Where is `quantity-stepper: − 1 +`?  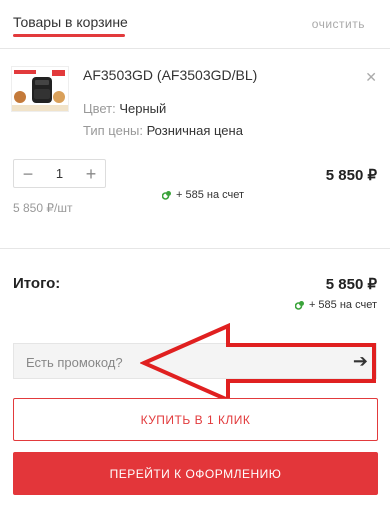 quantity-stepper: − 1 + is located at coordinates (59, 173).